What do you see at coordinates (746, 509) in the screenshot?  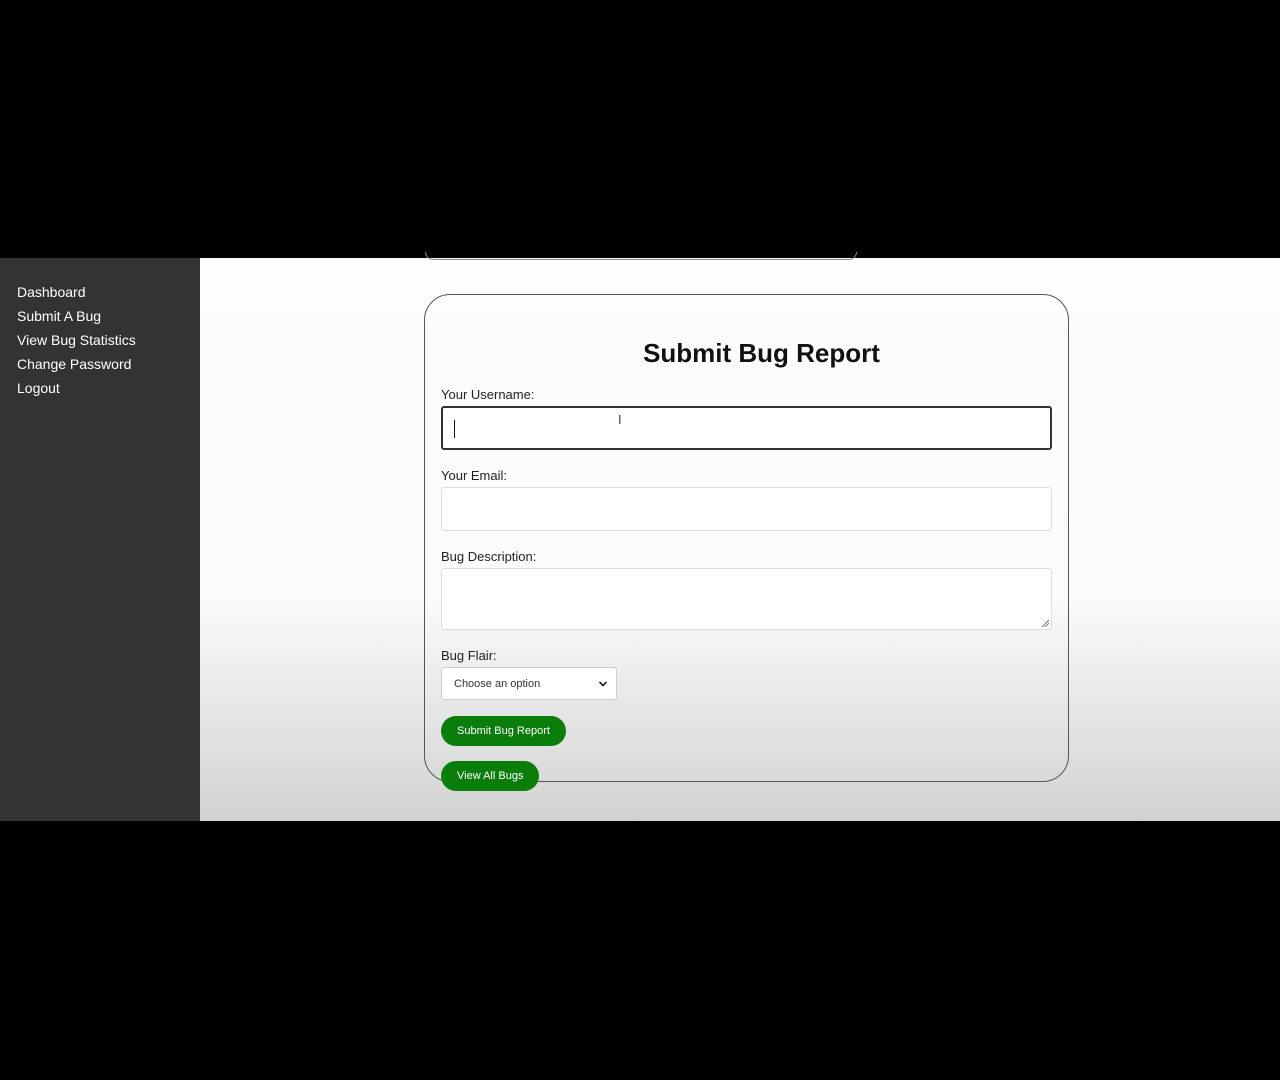 I see `email-input` at bounding box center [746, 509].